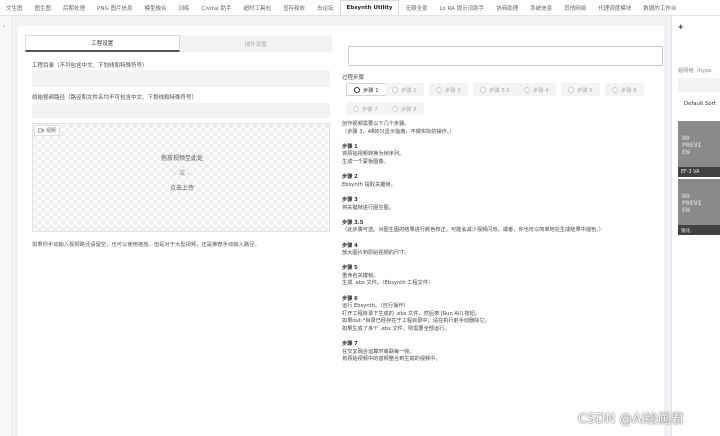 The width and height of the screenshot is (720, 436). I want to click on drop-here-text: 拖放视频至此处, so click(181, 158).